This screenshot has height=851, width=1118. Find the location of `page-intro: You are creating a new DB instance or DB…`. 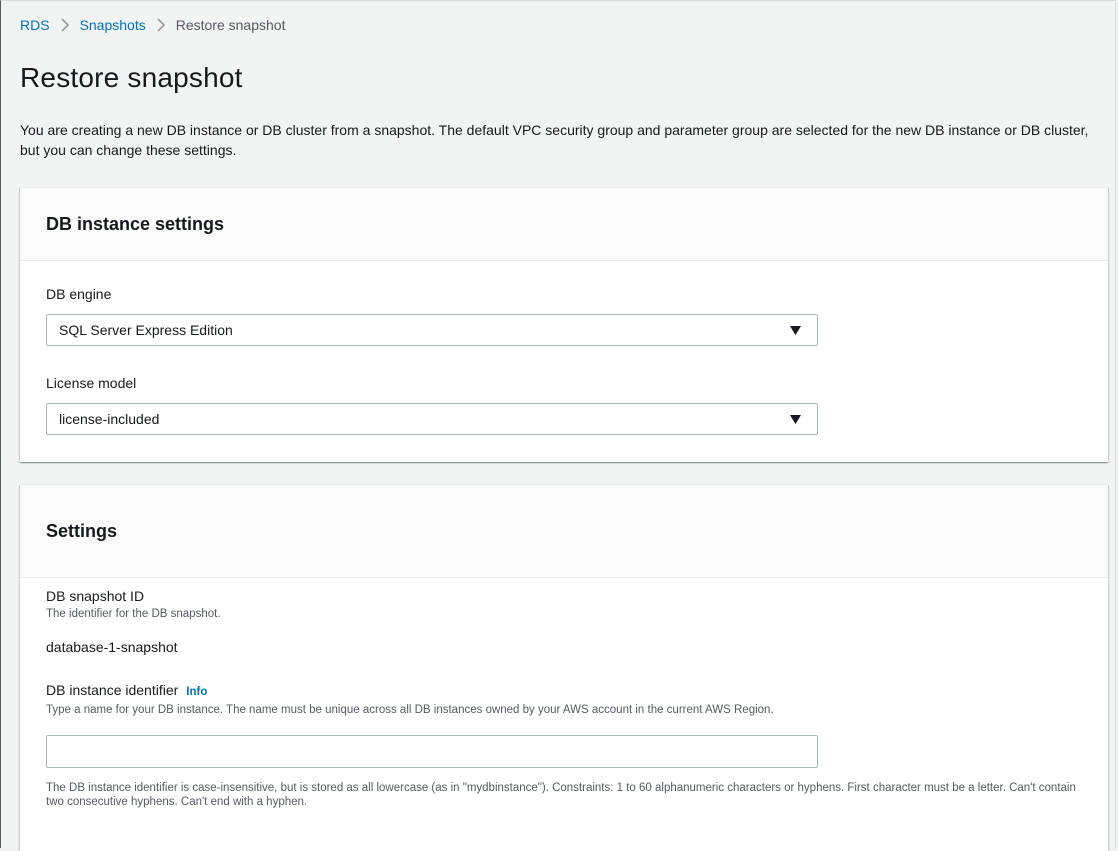

page-intro: You are creating a new DB instance or DB… is located at coordinates (554, 140).